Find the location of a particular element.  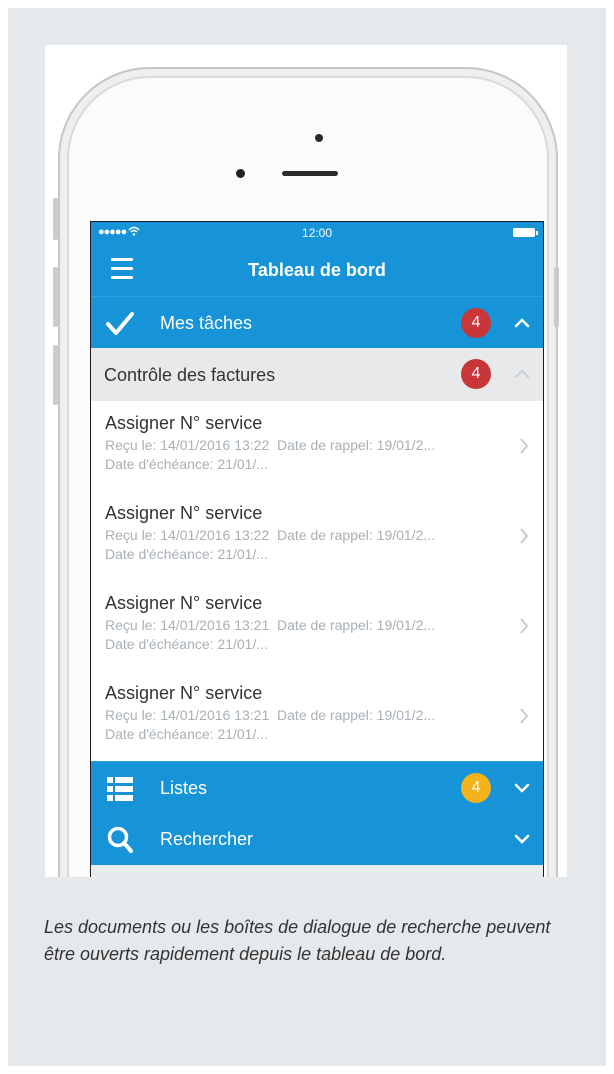

section-my-tasks: Mes tâches 4 is located at coordinates (317, 322).